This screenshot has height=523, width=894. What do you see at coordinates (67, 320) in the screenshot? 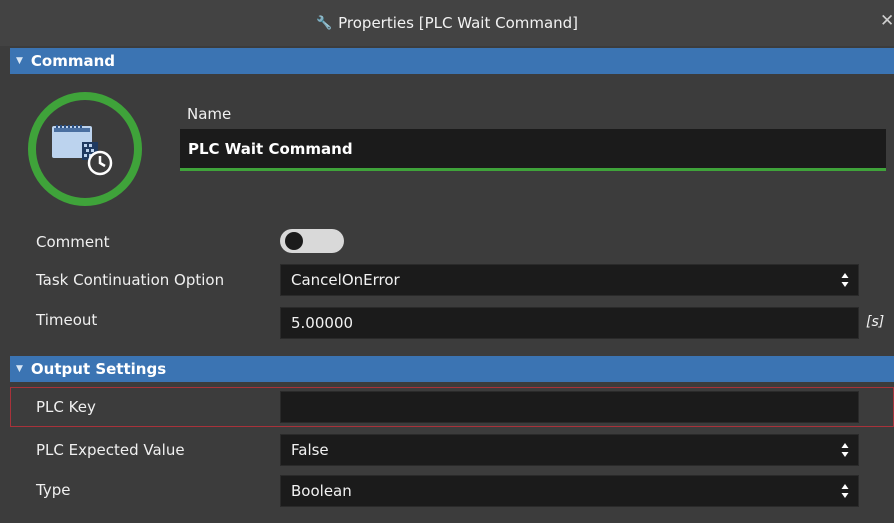
I see `timeout-label: Timeout` at bounding box center [67, 320].